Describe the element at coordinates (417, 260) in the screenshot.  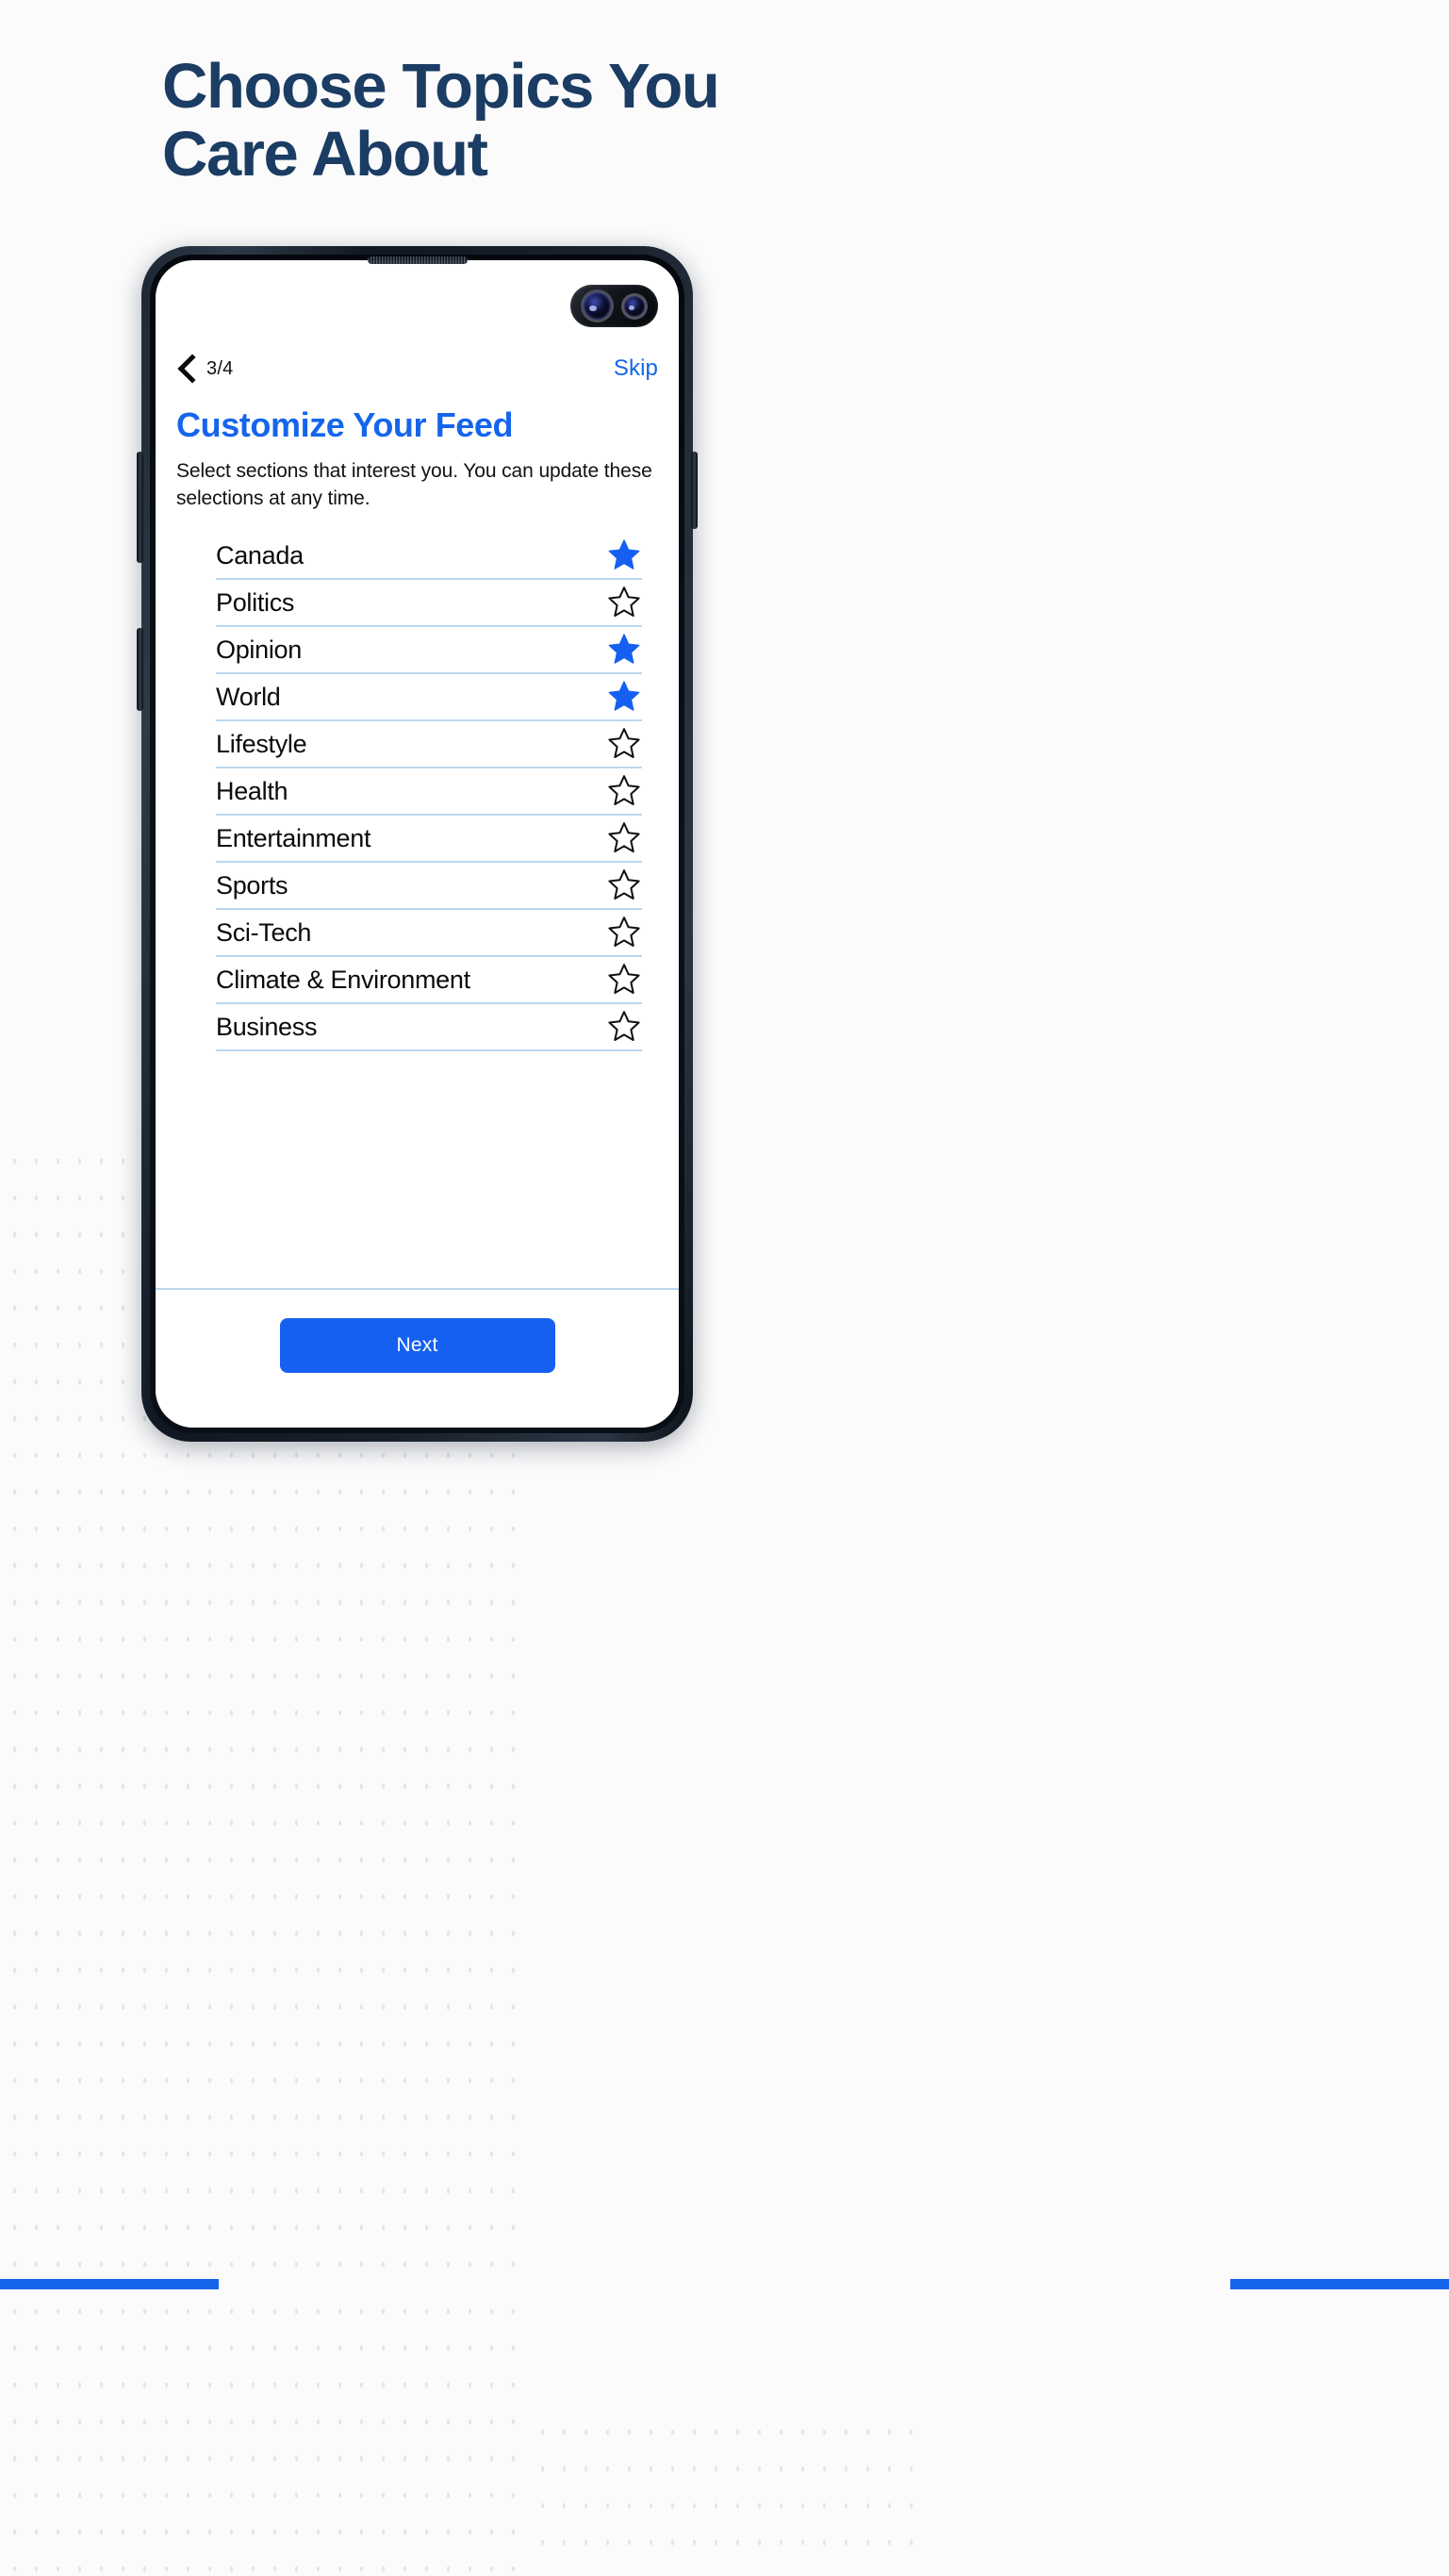
I see `earpiece-speaker-icon` at that location.